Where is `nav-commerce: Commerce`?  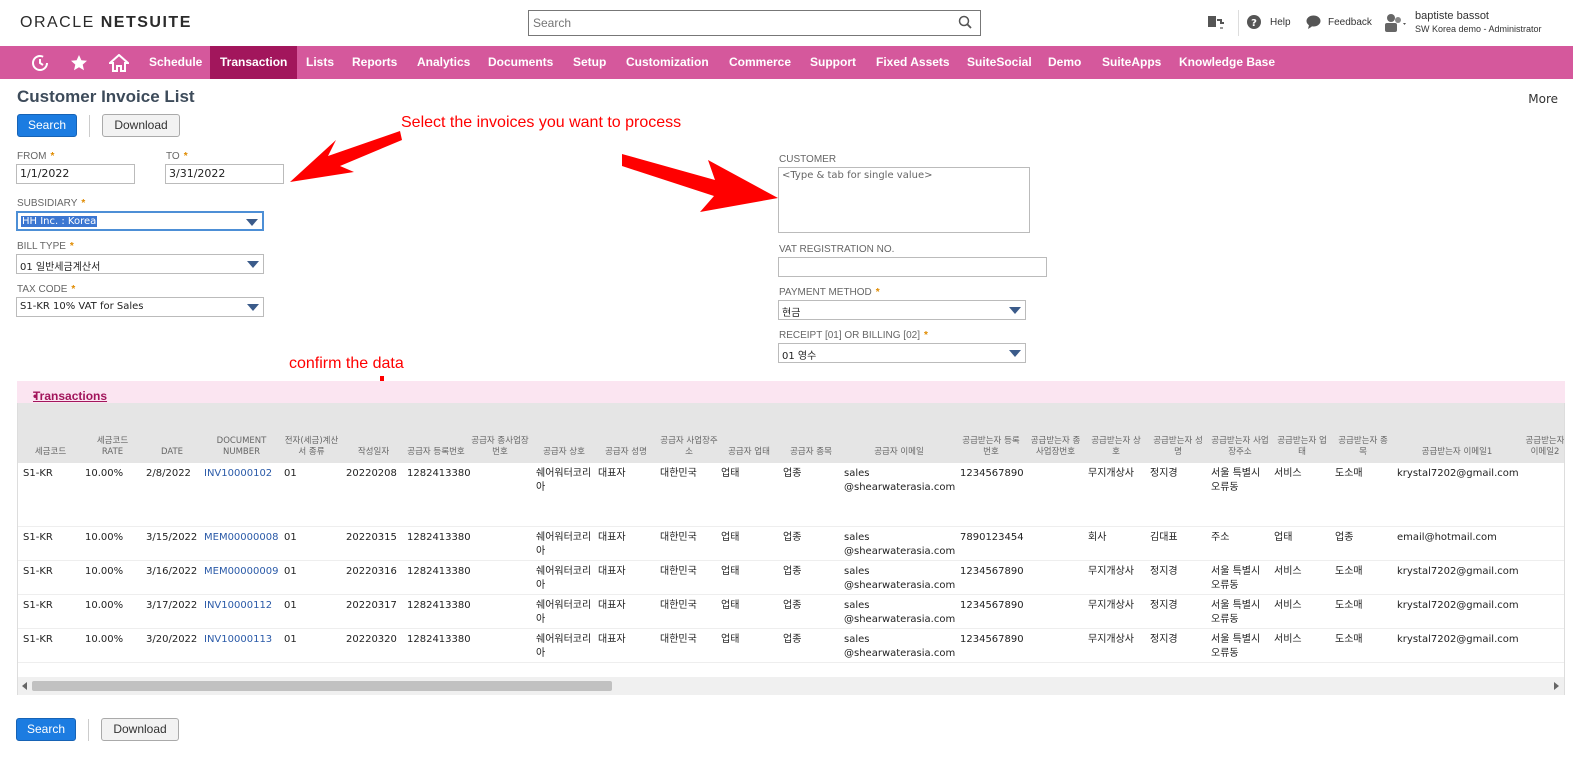
nav-commerce: Commerce is located at coordinates (760, 62).